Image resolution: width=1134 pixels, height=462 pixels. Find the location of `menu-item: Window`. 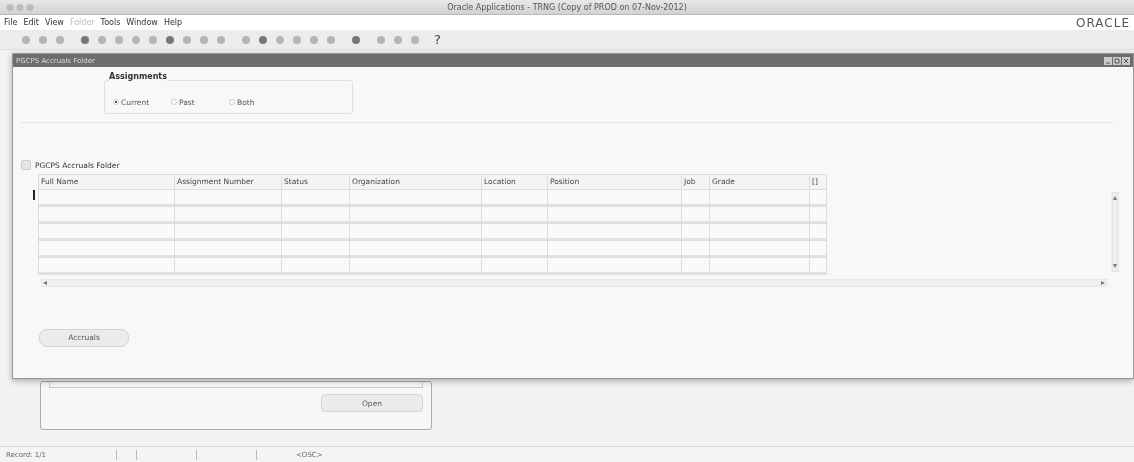

menu-item: Window is located at coordinates (142, 22).